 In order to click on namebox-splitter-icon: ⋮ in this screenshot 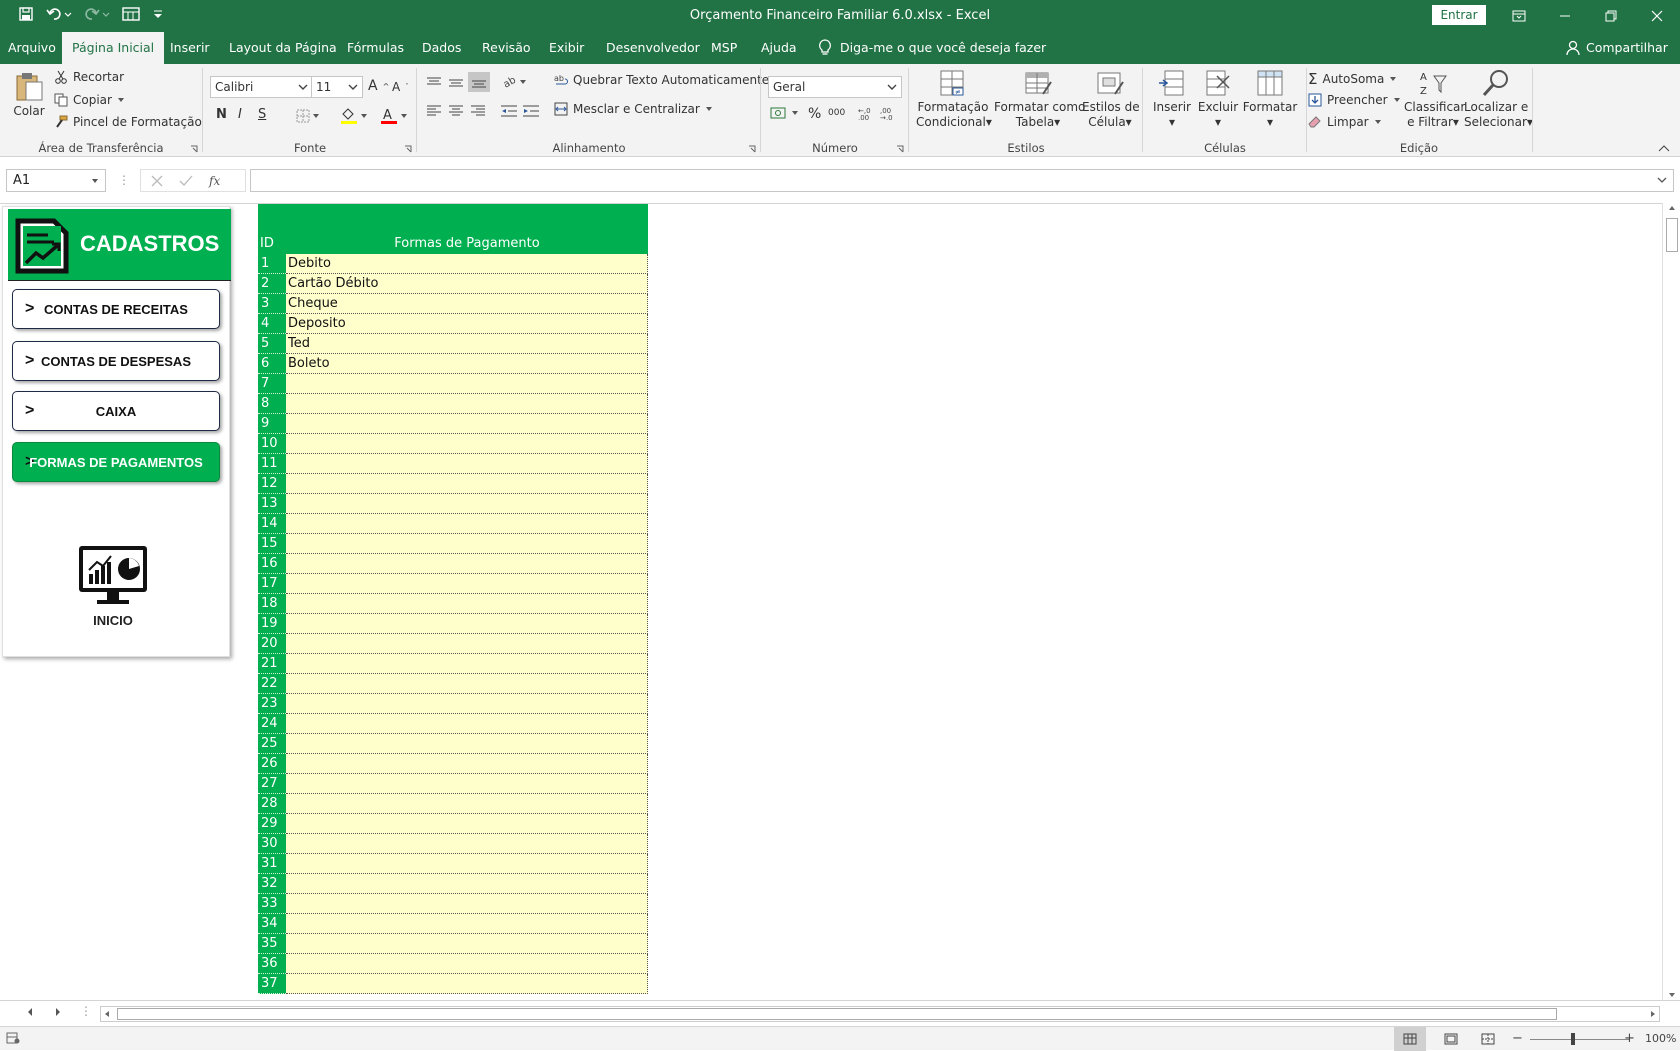, I will do `click(124, 180)`.